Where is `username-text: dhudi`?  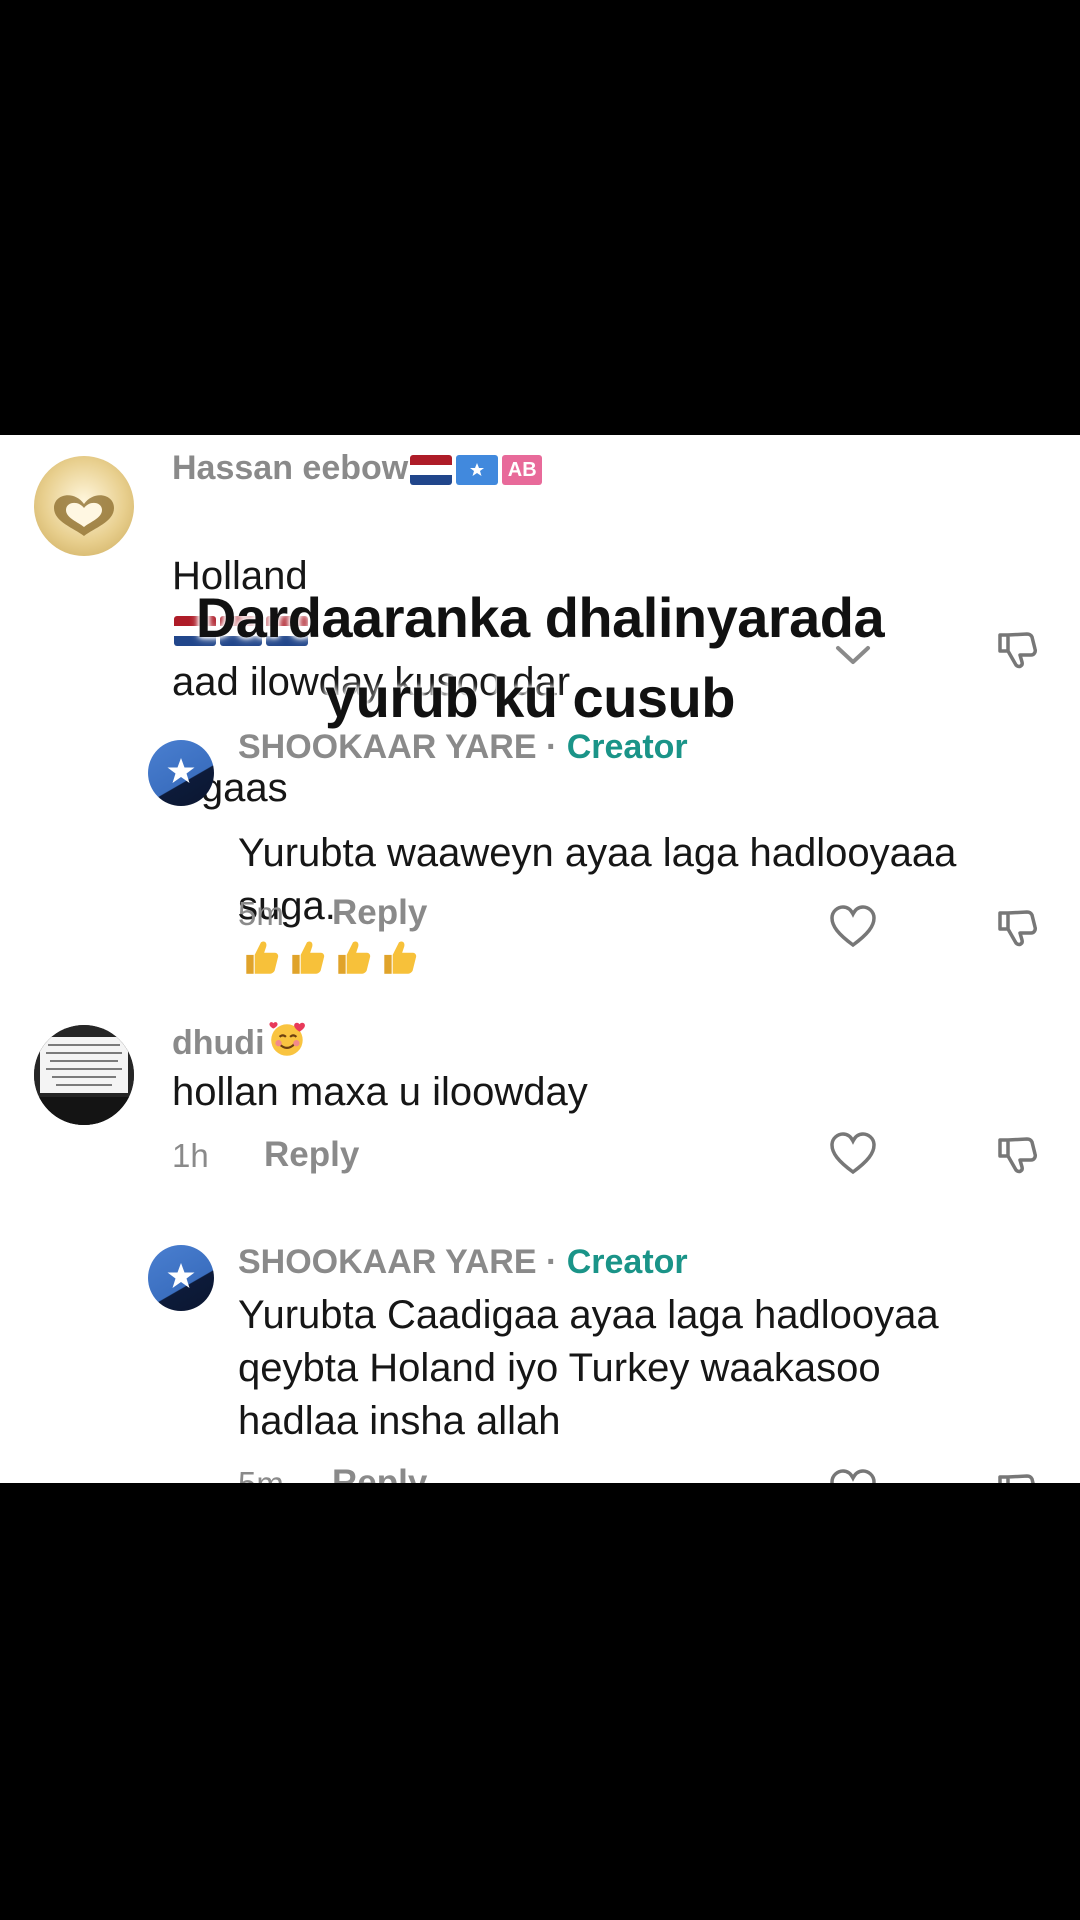 username-text: dhudi is located at coordinates (218, 1043).